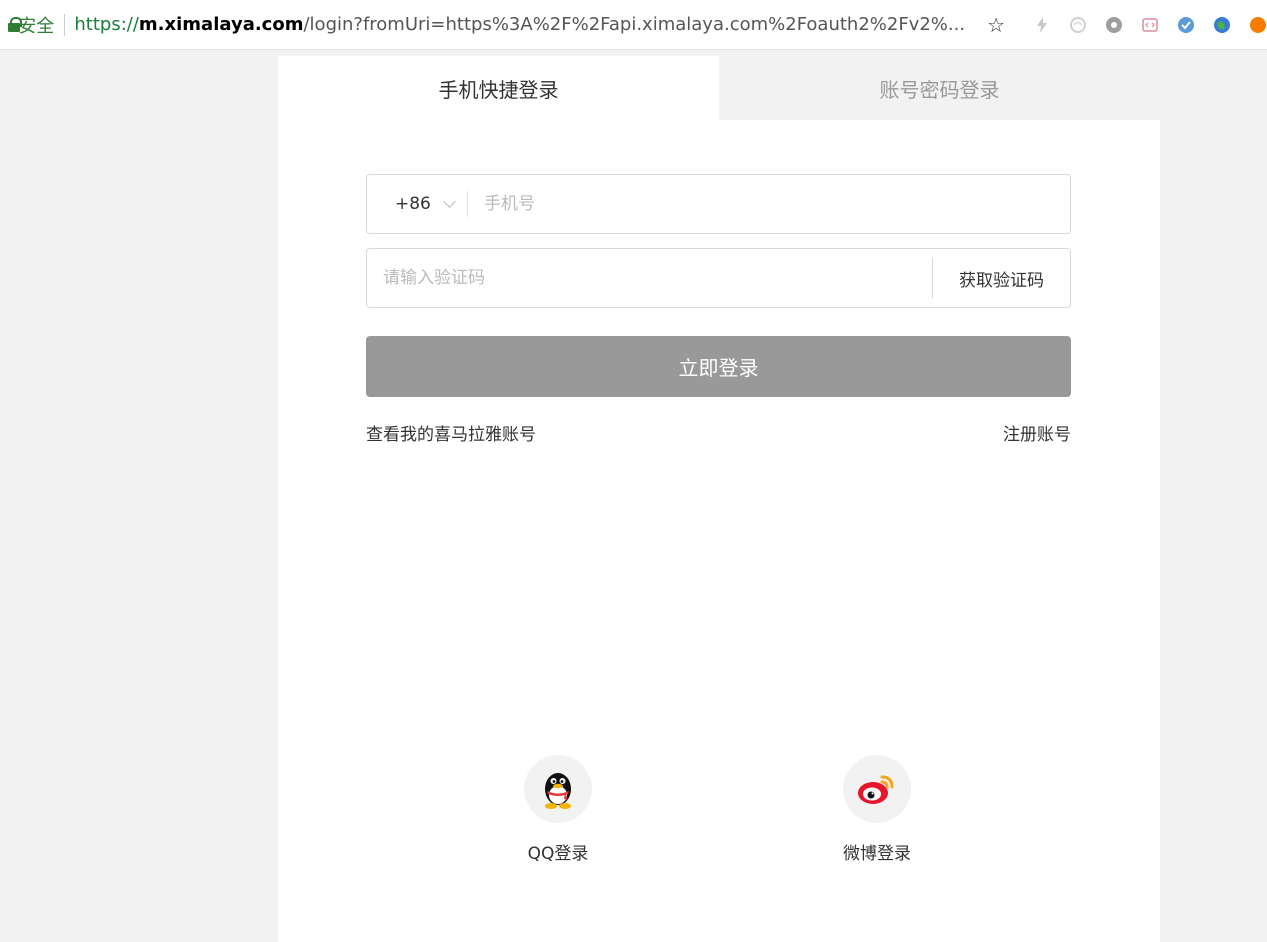 Image resolution: width=1267 pixels, height=942 pixels. Describe the element at coordinates (1037, 432) in the screenshot. I see `register-link: 注册账号` at that location.